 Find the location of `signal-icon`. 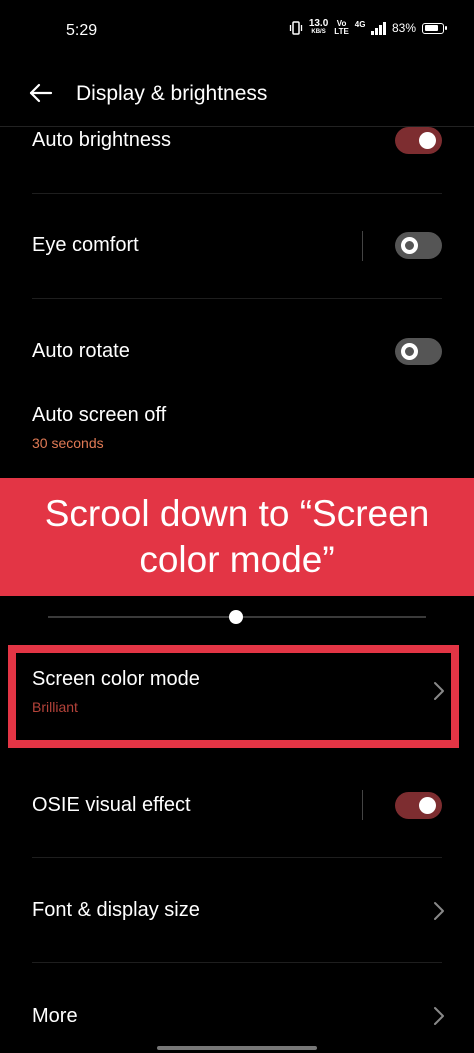

signal-icon is located at coordinates (378, 28).